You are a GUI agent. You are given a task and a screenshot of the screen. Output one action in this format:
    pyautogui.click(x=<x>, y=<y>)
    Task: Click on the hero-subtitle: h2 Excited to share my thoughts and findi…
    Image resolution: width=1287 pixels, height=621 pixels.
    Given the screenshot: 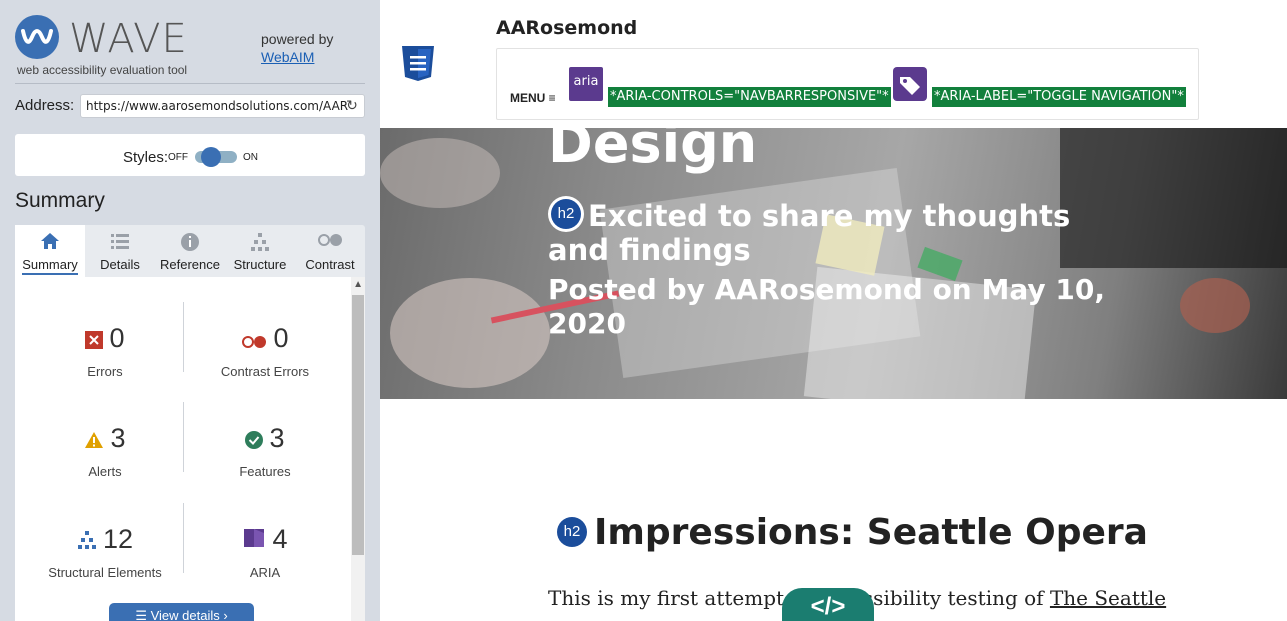 What is the action you would take?
    pyautogui.click(x=828, y=231)
    